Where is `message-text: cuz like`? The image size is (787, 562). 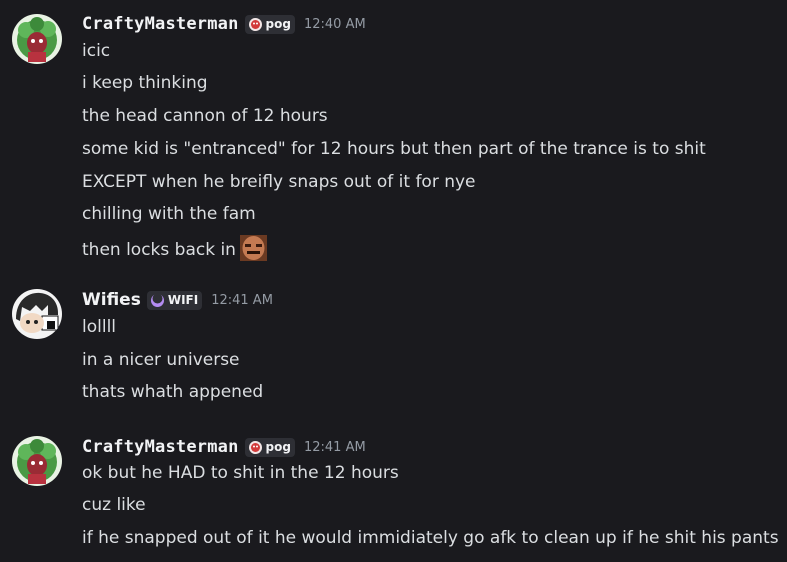 message-text: cuz like is located at coordinates (114, 505).